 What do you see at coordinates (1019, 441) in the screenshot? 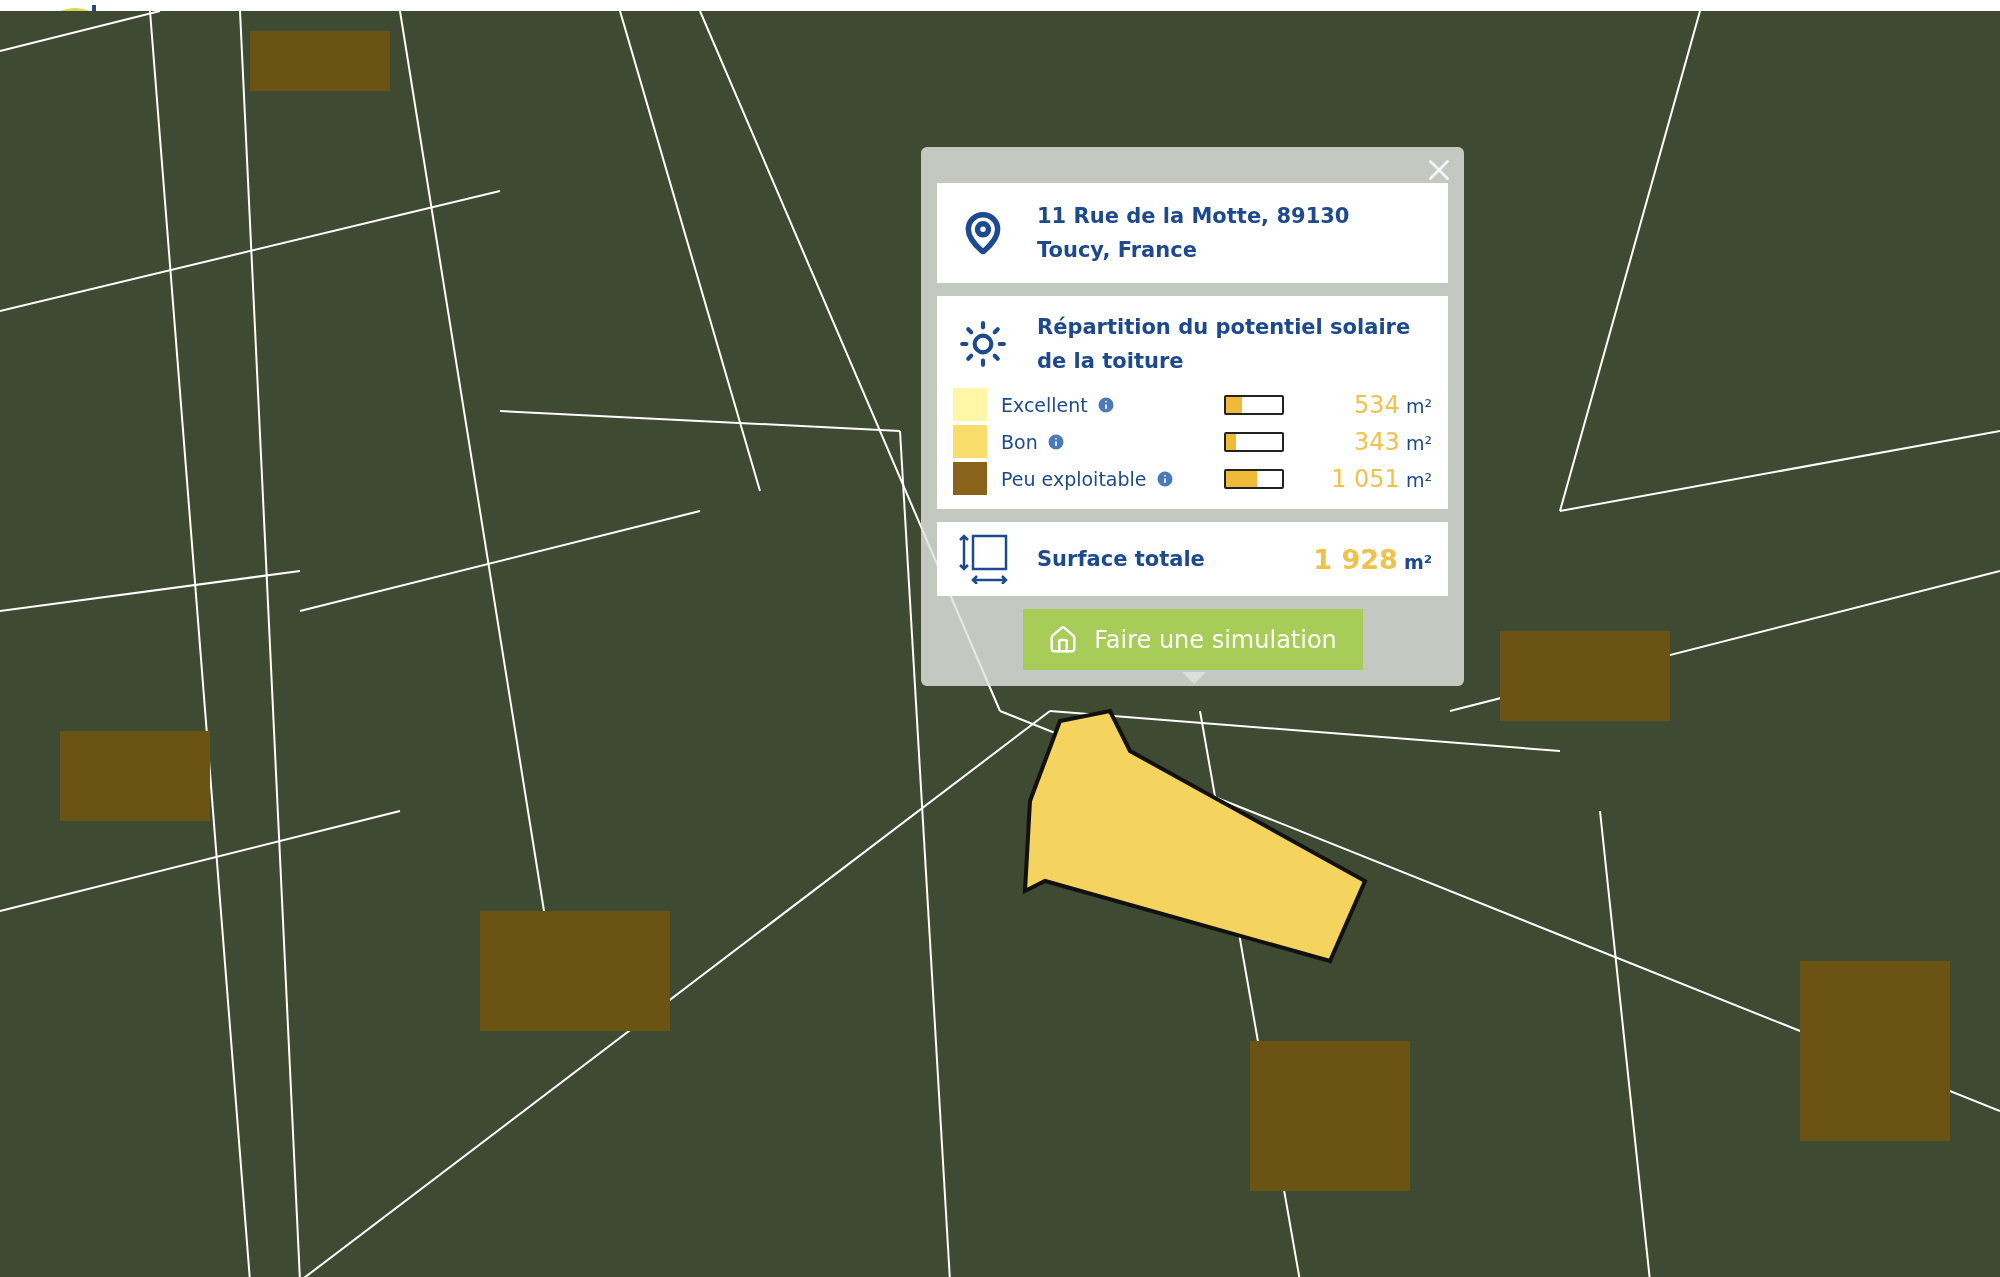
I see `category-label: Bon` at bounding box center [1019, 441].